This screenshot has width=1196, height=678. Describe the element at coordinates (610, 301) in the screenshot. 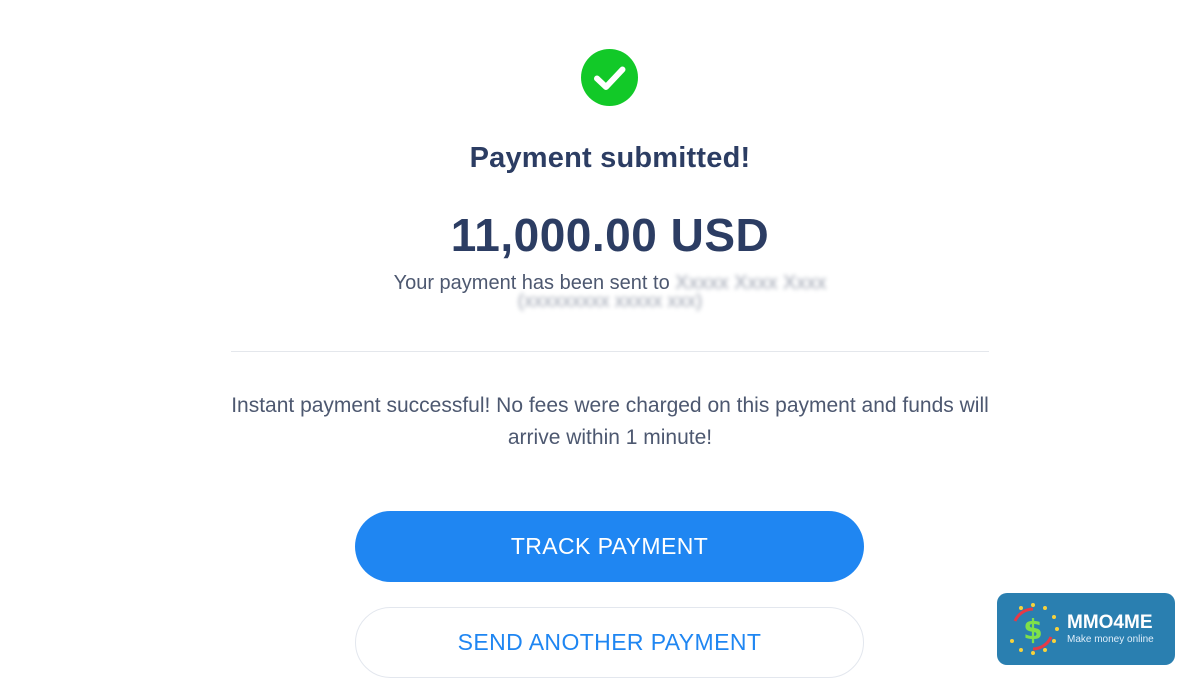

I see `redacted-recipient-details: (xxxxxxxxx xxxxx xxx)` at that location.